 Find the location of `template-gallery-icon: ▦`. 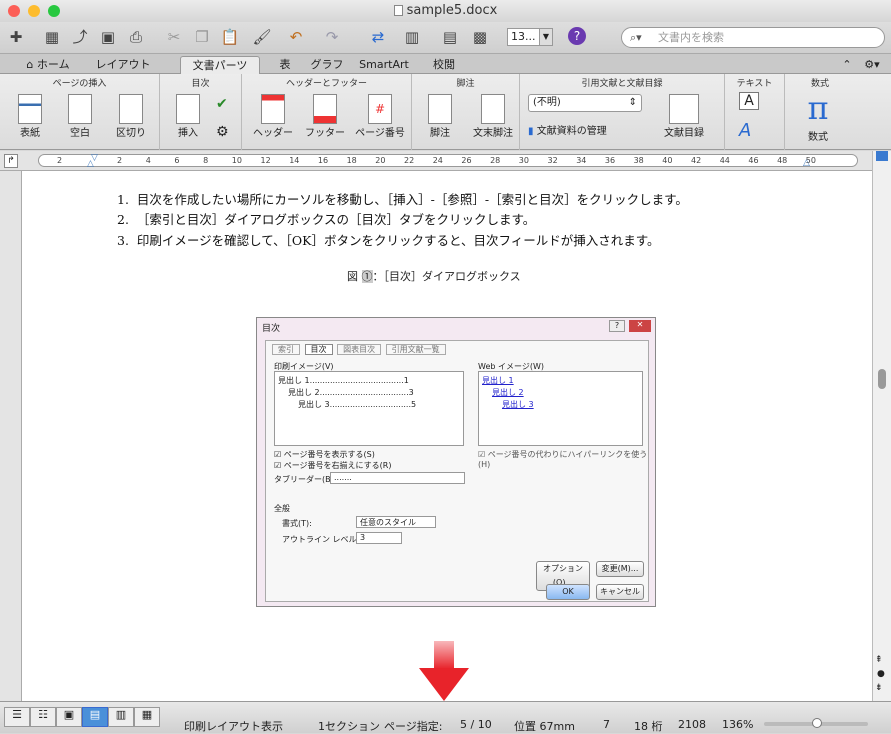

template-gallery-icon: ▦ is located at coordinates (52, 37).